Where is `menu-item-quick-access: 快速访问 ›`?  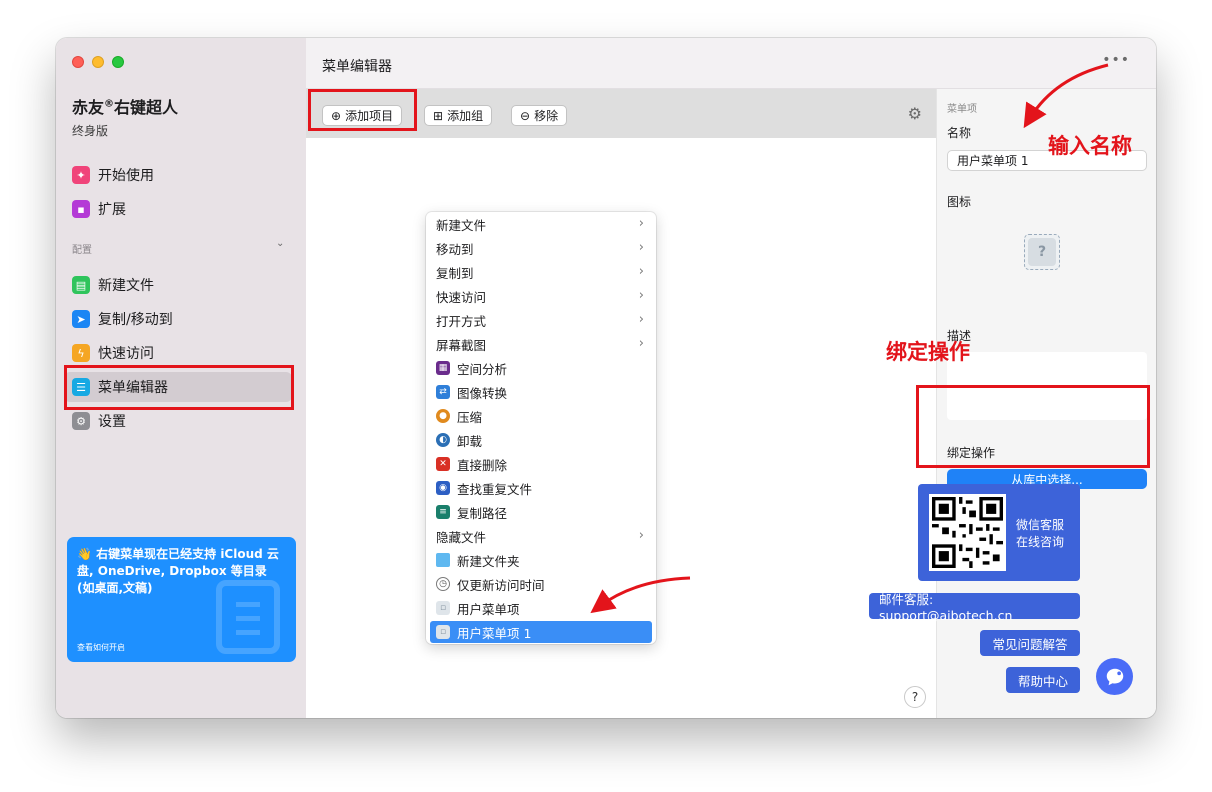 menu-item-quick-access: 快速访问 › is located at coordinates (541, 296).